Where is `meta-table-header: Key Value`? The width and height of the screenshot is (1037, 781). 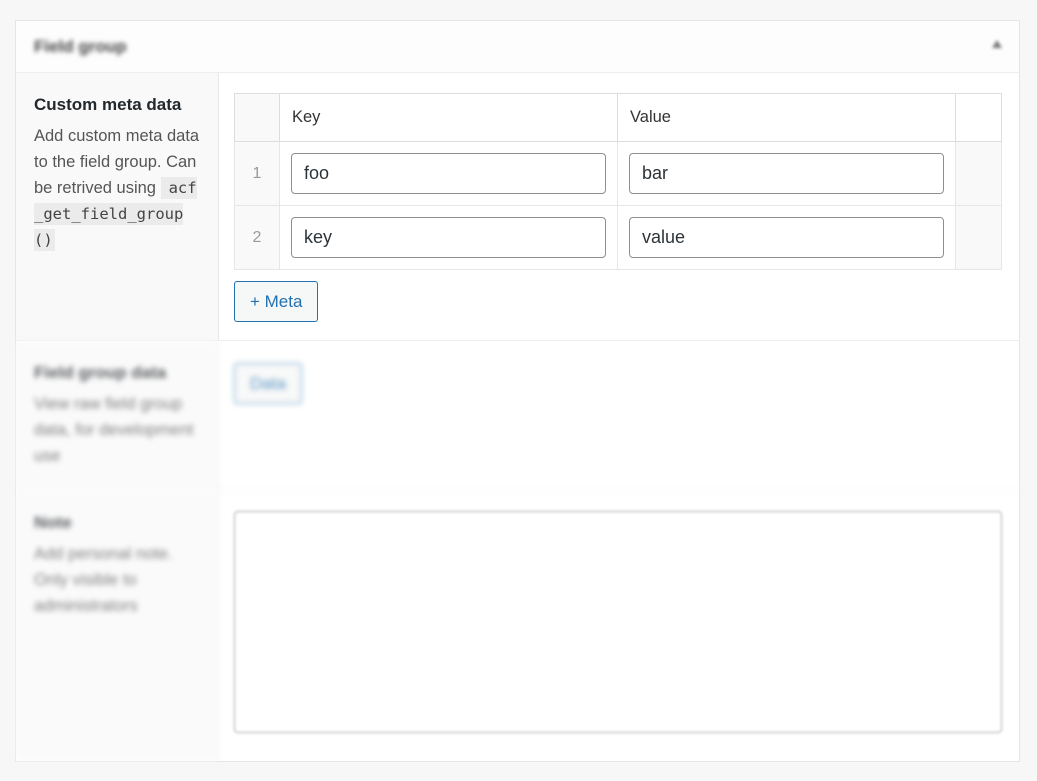 meta-table-header: Key Value is located at coordinates (618, 117).